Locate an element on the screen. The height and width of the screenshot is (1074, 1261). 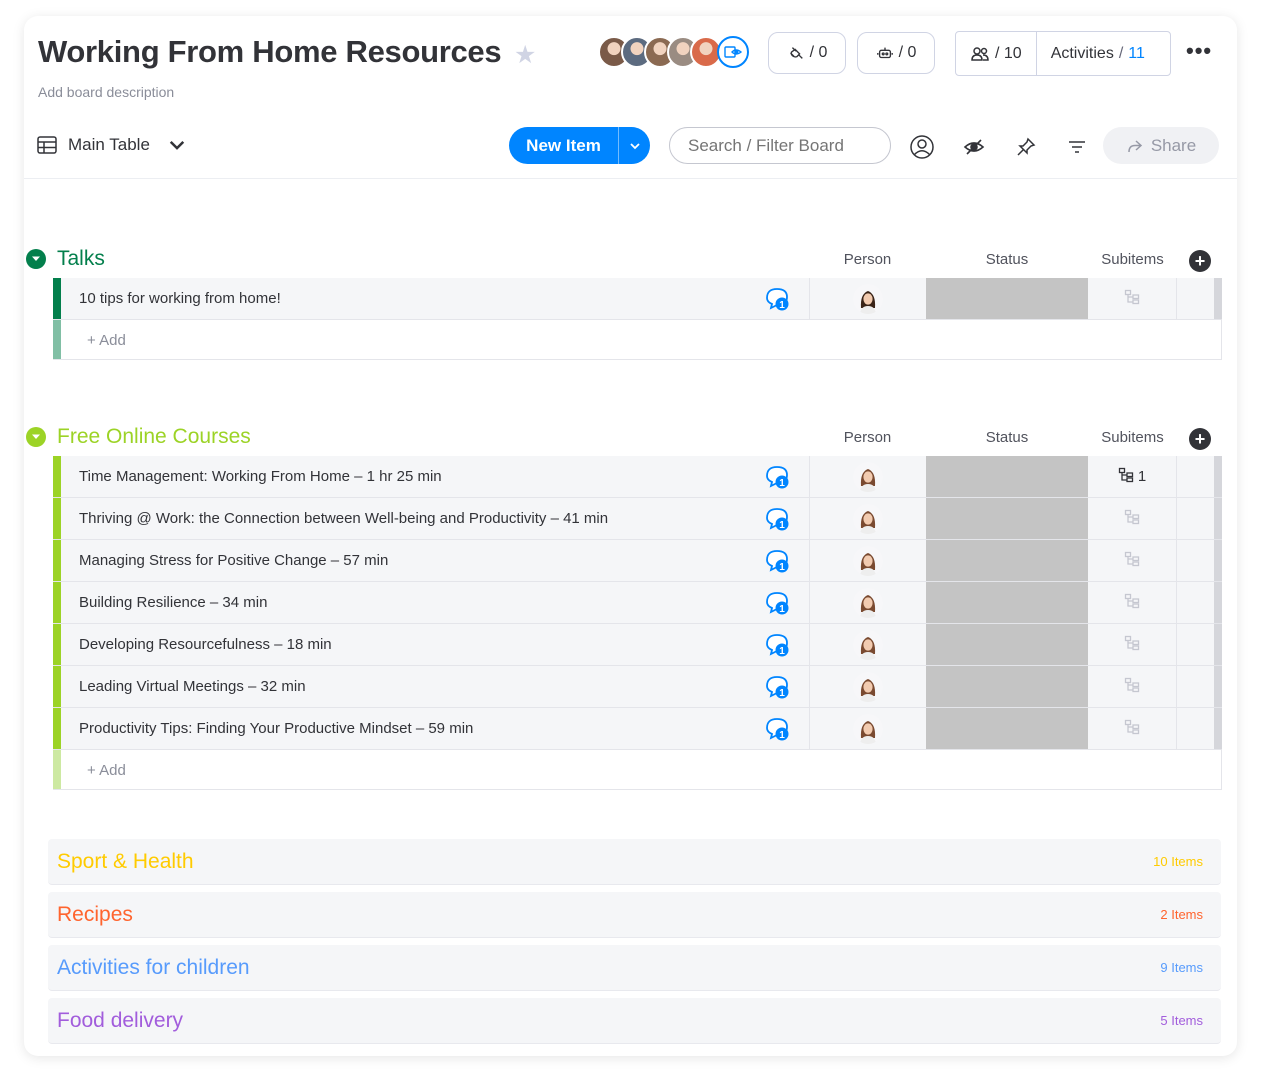
item-name: Leading Virtual Meetings – 32 min is located at coordinates (192, 686).